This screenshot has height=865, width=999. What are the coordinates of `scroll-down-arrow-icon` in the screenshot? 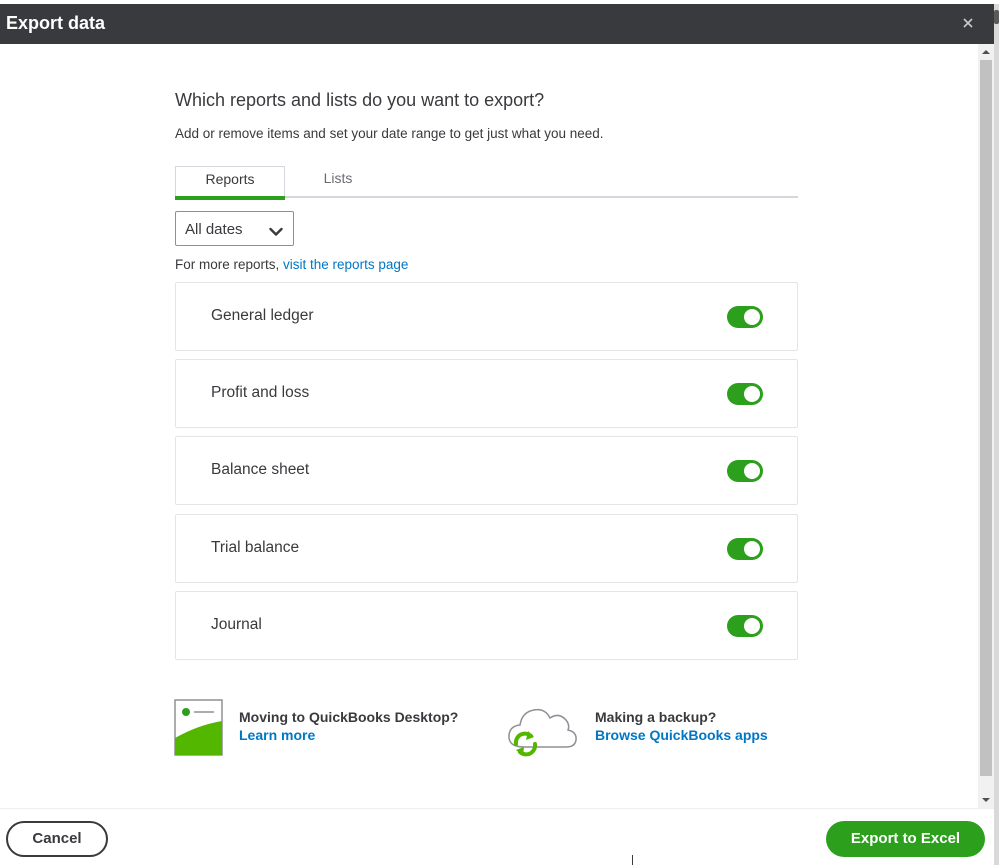 It's located at (986, 800).